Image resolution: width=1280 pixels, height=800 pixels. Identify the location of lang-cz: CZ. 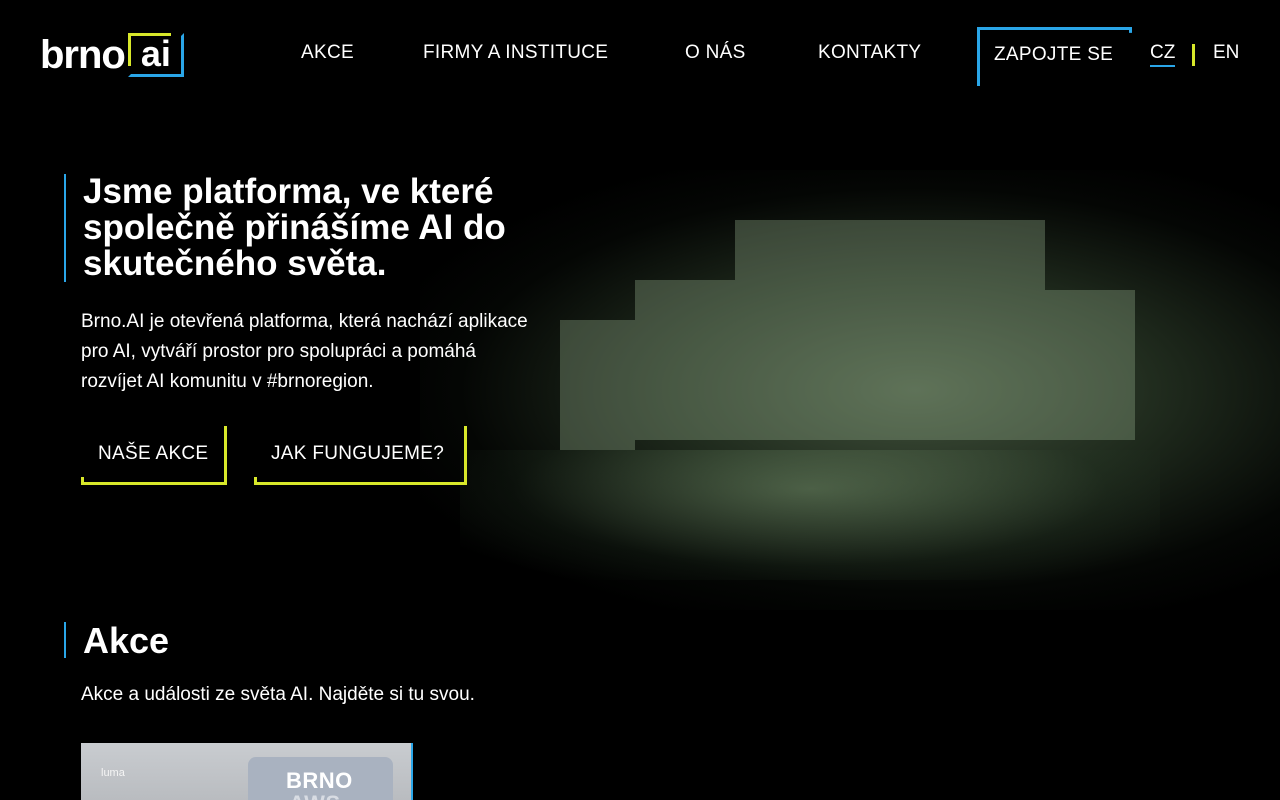
(1163, 54).